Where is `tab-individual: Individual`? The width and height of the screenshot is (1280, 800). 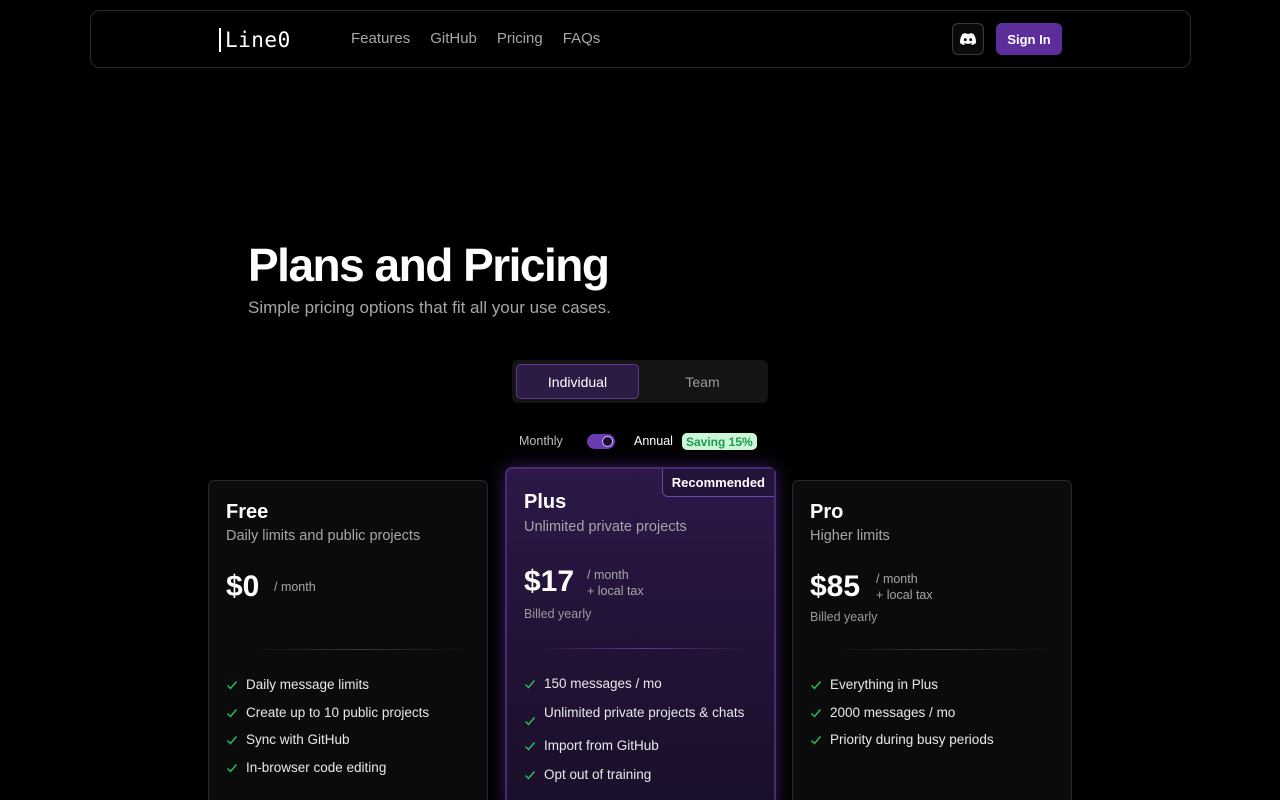
tab-individual: Individual is located at coordinates (577, 381).